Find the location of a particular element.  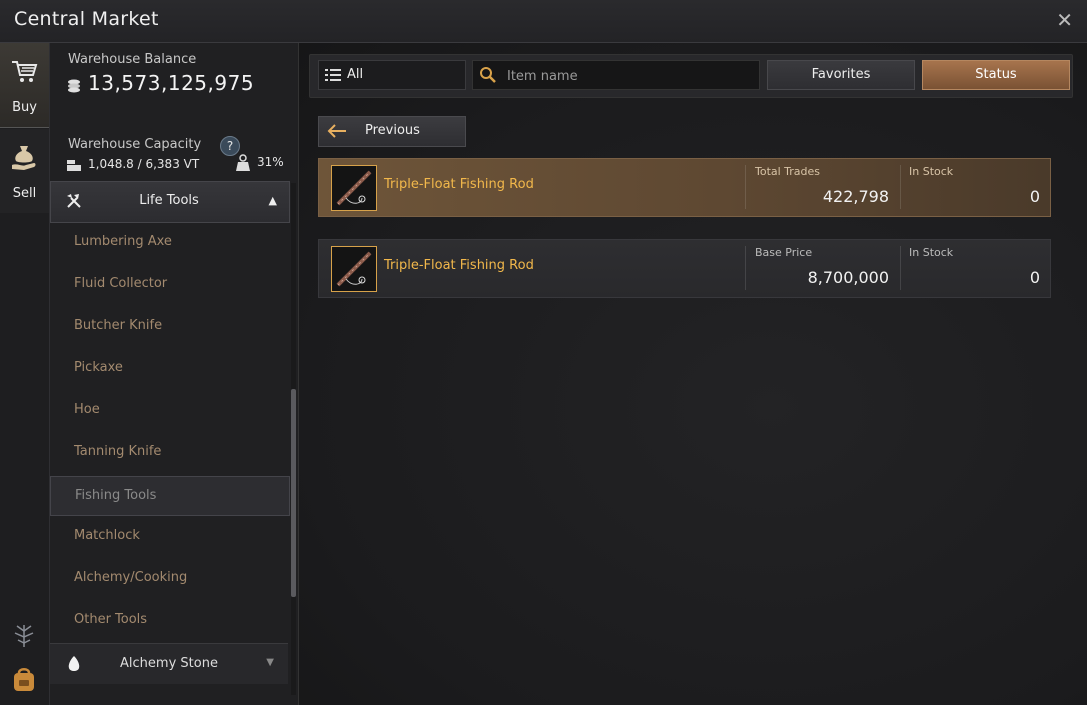

subcategory-item: Hoe is located at coordinates (169, 410).